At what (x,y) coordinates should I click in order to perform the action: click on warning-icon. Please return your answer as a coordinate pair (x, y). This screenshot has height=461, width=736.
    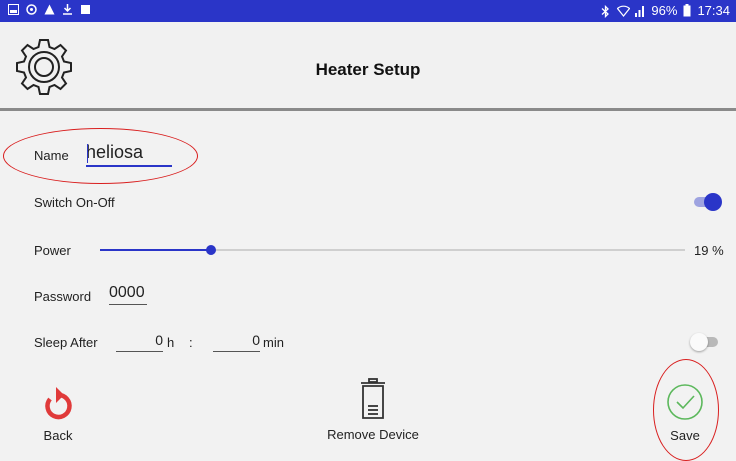
    Looking at the image, I should click on (49, 9).